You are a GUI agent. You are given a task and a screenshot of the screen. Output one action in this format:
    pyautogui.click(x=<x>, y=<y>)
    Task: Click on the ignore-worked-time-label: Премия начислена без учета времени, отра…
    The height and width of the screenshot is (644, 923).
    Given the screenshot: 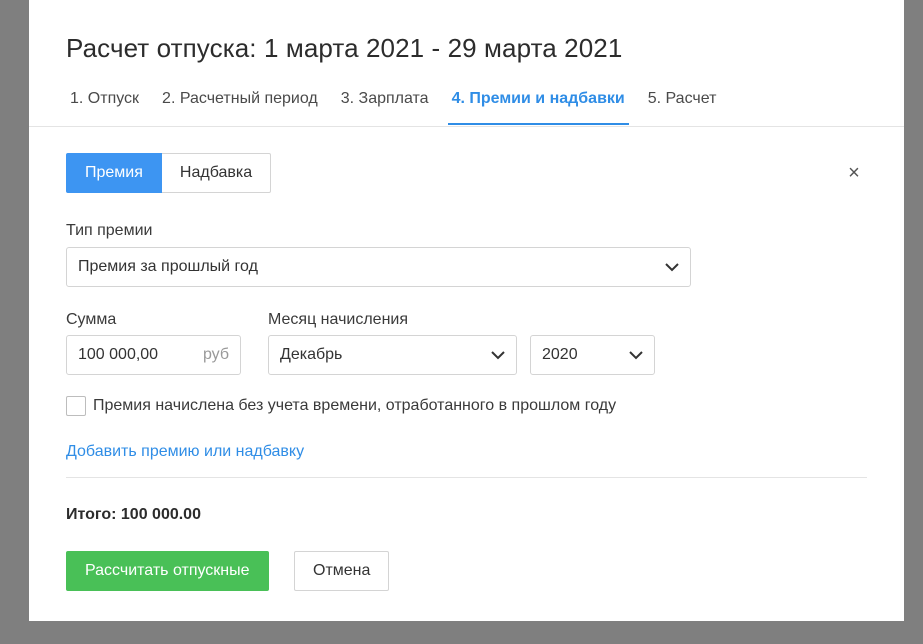 What is the action you would take?
    pyautogui.click(x=354, y=406)
    